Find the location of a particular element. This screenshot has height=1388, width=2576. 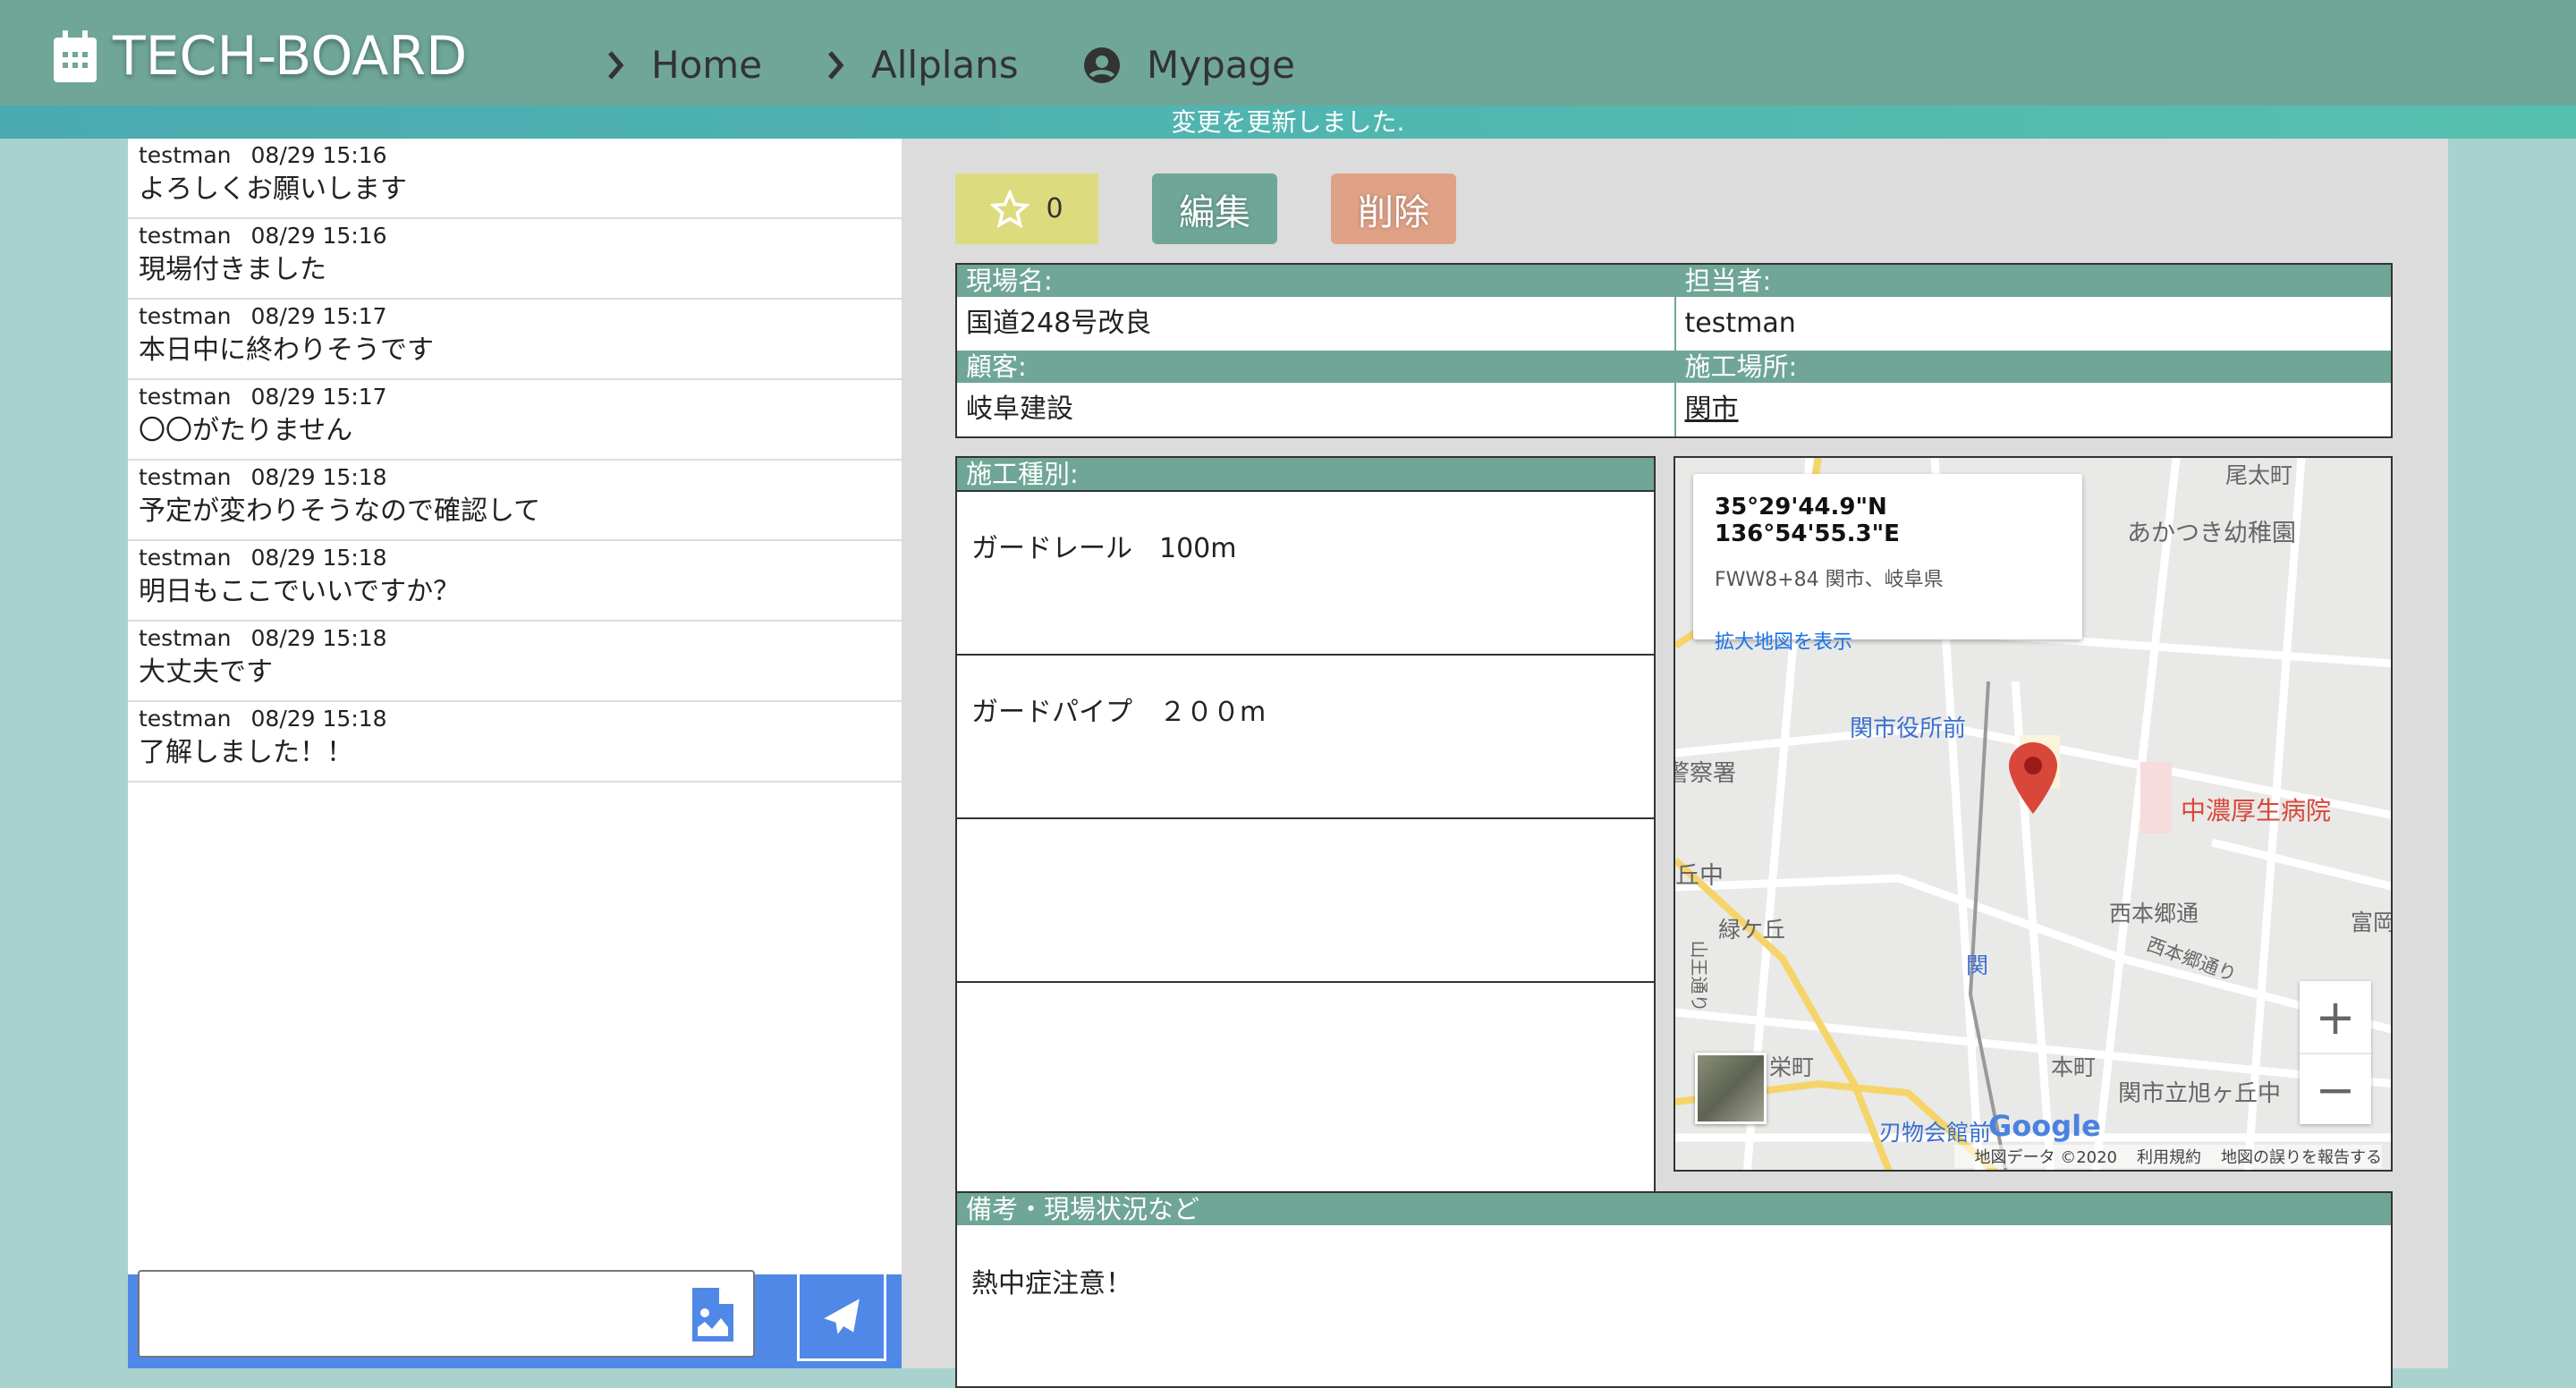

site-name-value: 国道248号改良 is located at coordinates (1059, 324).